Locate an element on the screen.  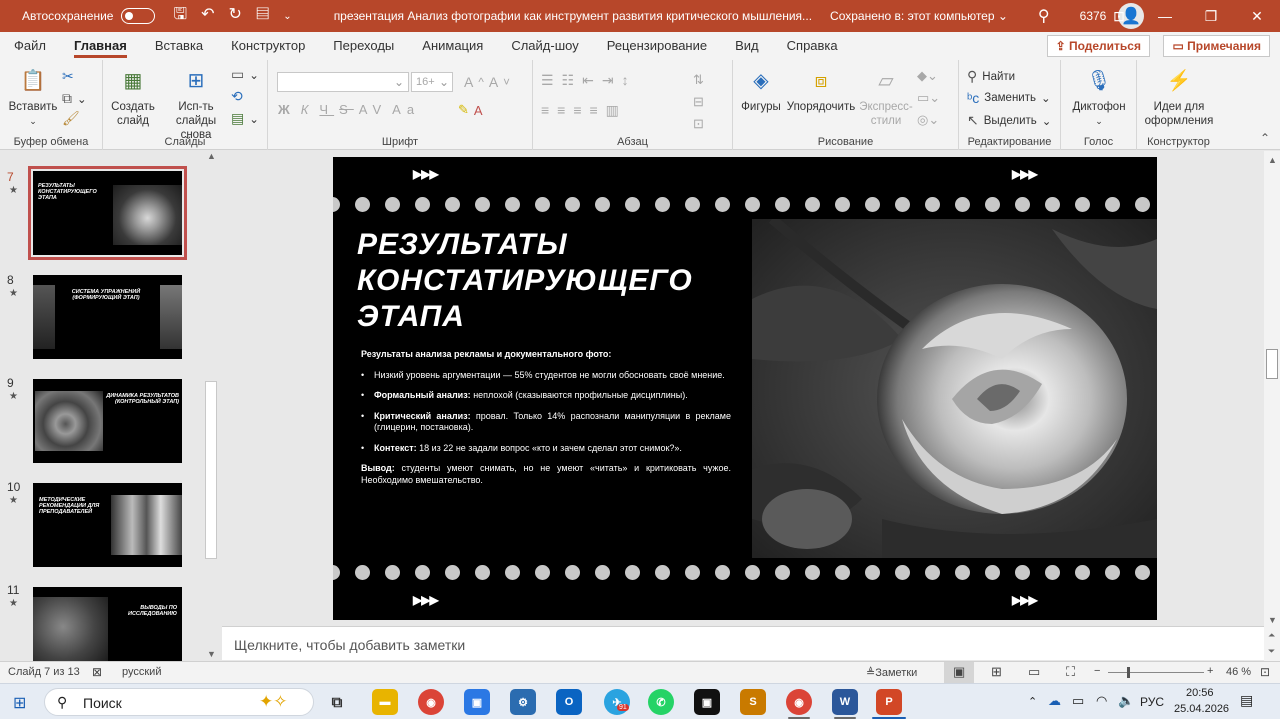
font-size-combo: 16+ ⌄ is located at coordinates (432, 82).